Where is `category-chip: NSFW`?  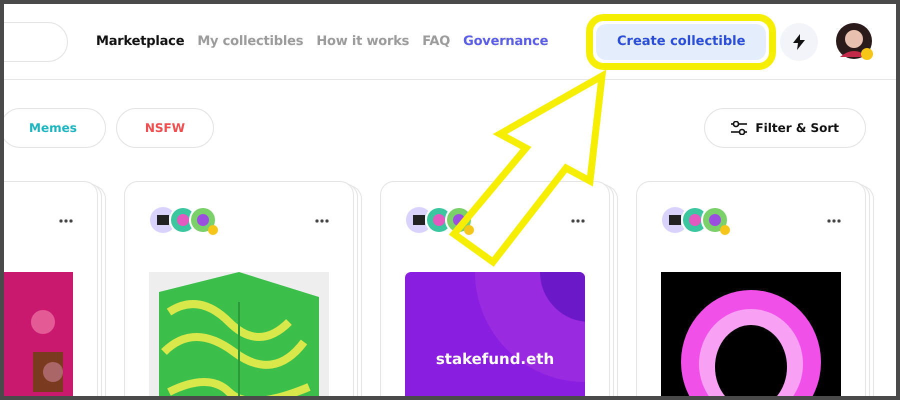
category-chip: NSFW is located at coordinates (165, 128).